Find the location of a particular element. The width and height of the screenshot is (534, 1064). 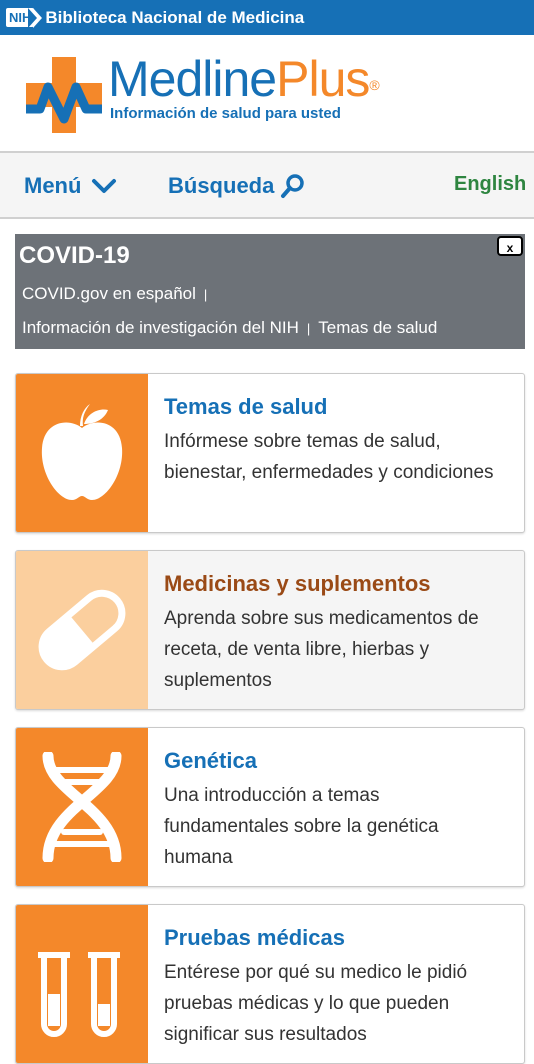

search-label: Búsqueda is located at coordinates (221, 185).